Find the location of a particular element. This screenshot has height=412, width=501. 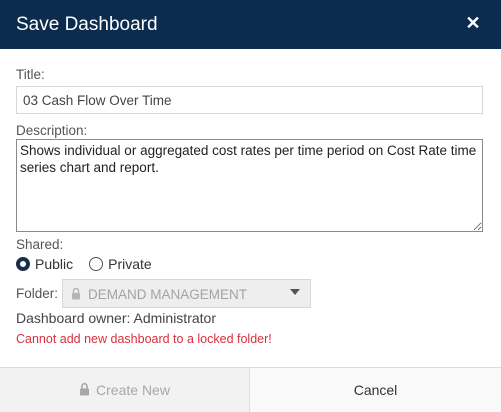

shared-option-private: Private is located at coordinates (120, 264).